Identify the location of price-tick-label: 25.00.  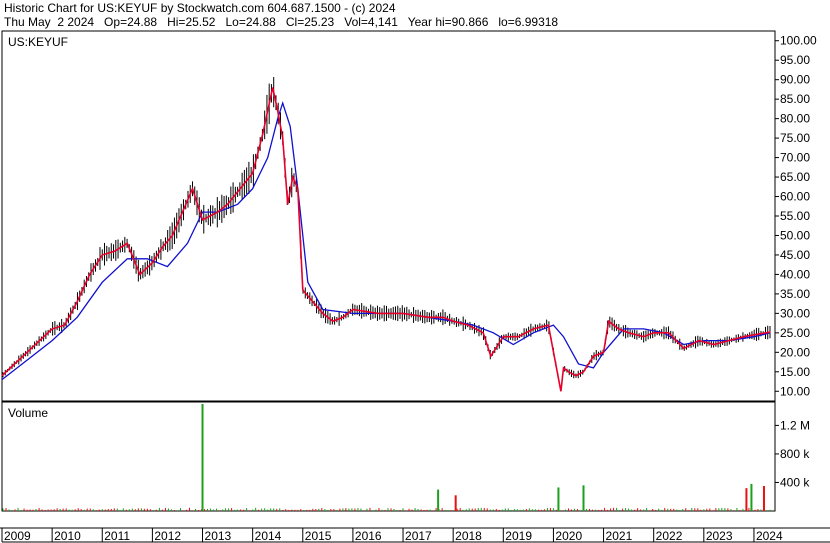
(795, 333).